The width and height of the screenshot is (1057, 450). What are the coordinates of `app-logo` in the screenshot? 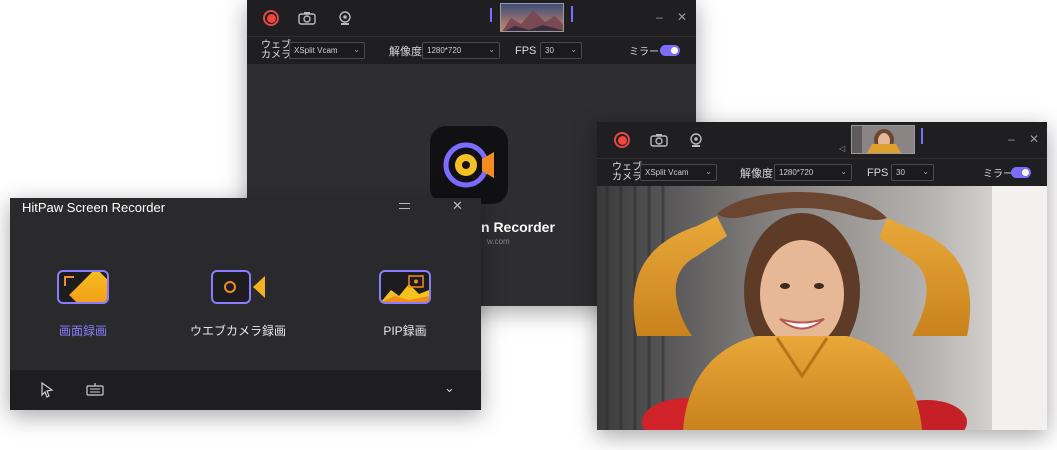 It's located at (469, 165).